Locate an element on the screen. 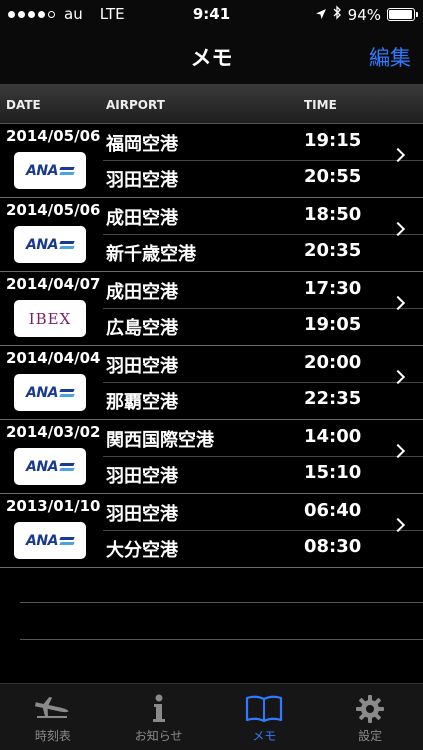  airline-logo: IBEX is located at coordinates (50, 318).